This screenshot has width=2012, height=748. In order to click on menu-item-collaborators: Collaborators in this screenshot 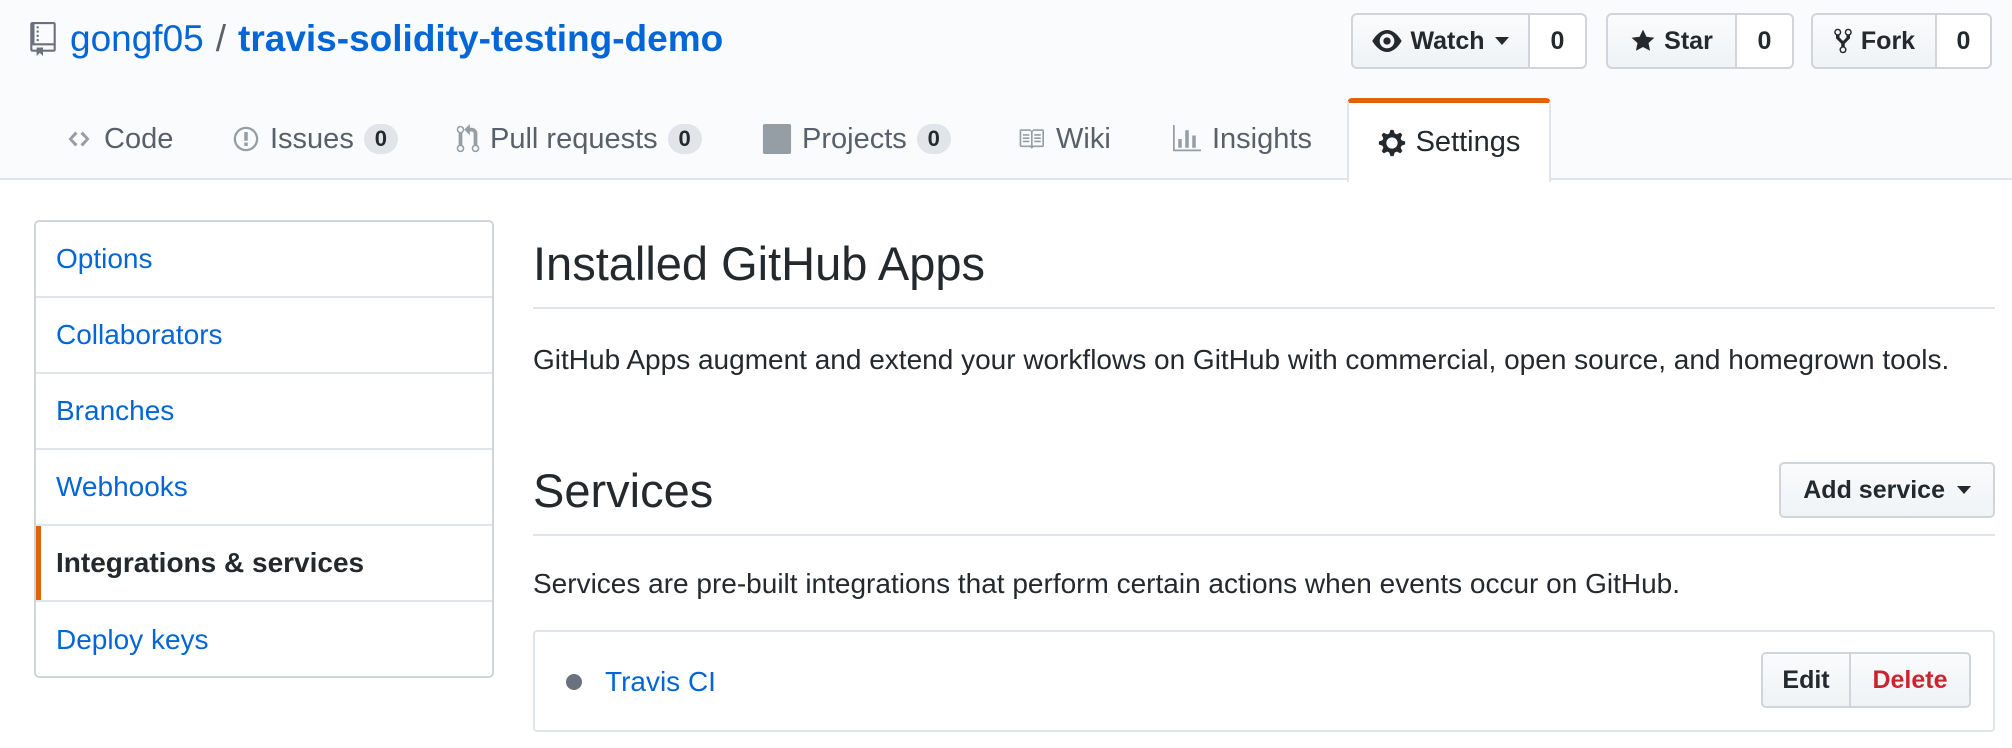, I will do `click(264, 336)`.